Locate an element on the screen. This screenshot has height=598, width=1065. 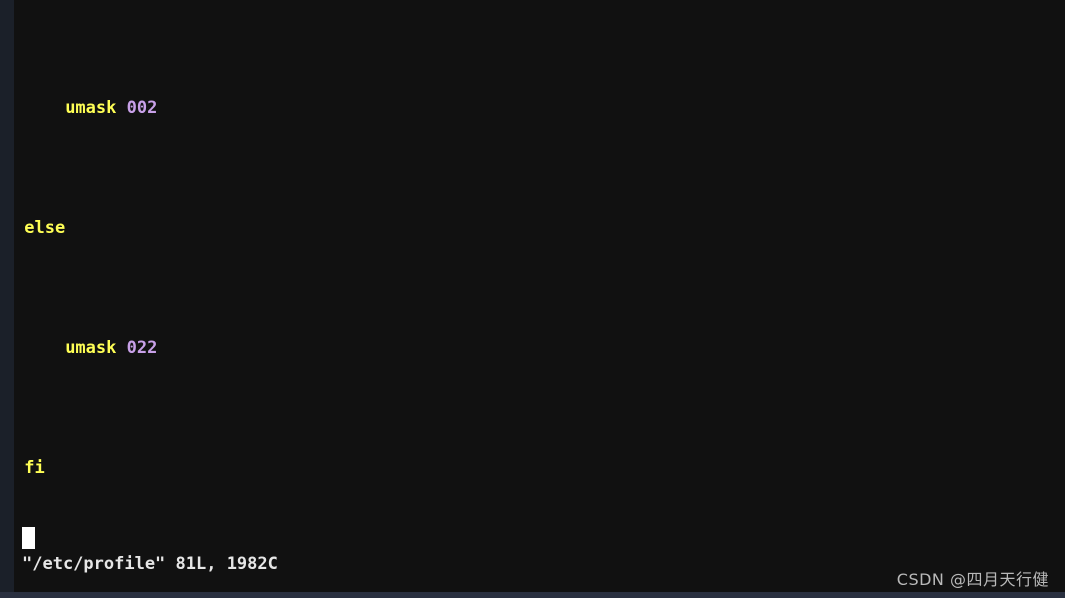
token-number-022: 022 is located at coordinates (142, 348).